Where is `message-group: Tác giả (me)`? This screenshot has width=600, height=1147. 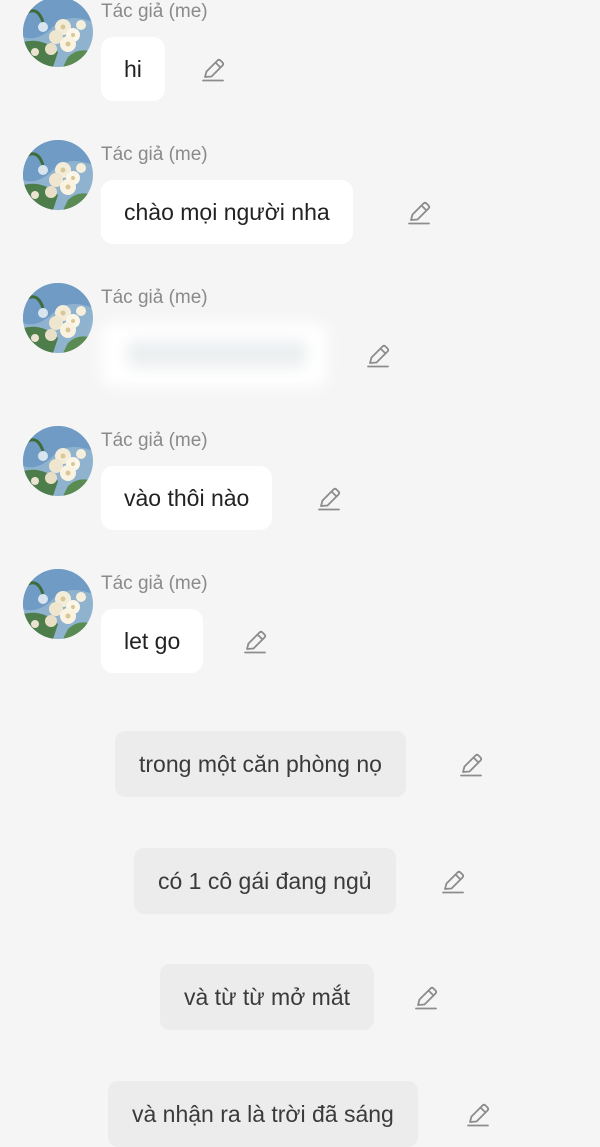 message-group: Tác giả (me) is located at coordinates (300, 356).